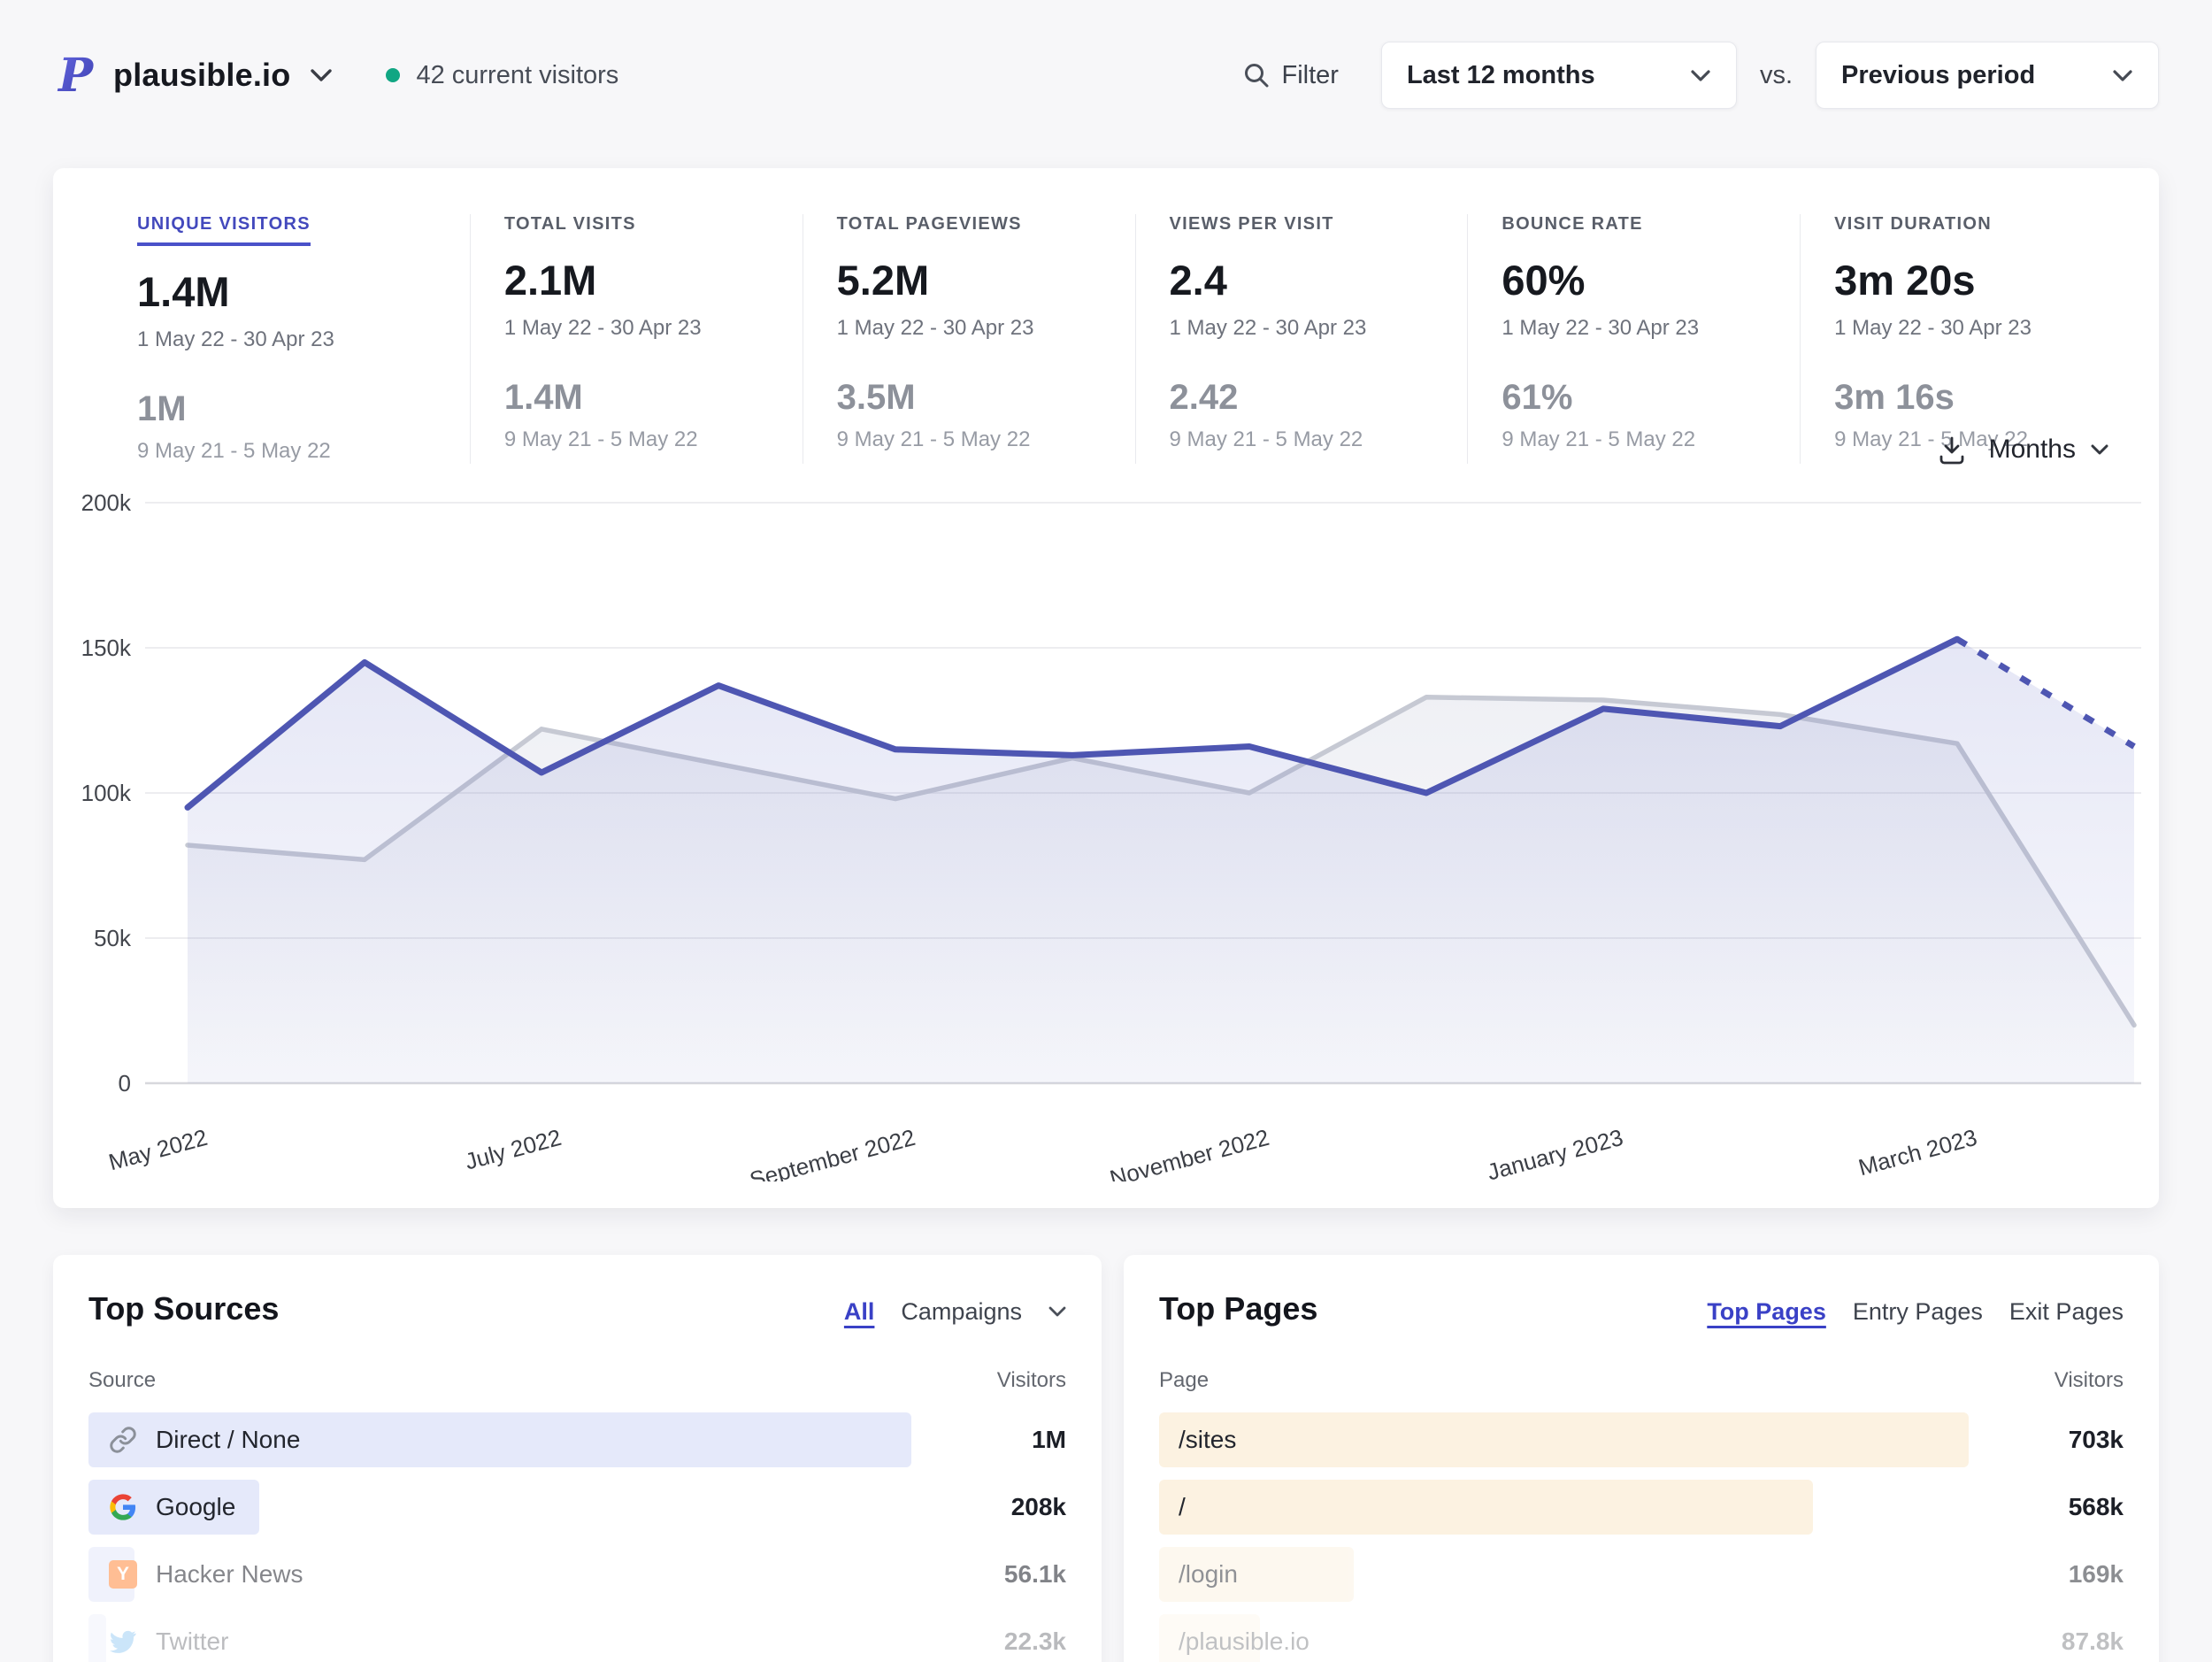 Image resolution: width=2212 pixels, height=1662 pixels. Describe the element at coordinates (394, 75) in the screenshot. I see `live-indicator-dot` at that location.